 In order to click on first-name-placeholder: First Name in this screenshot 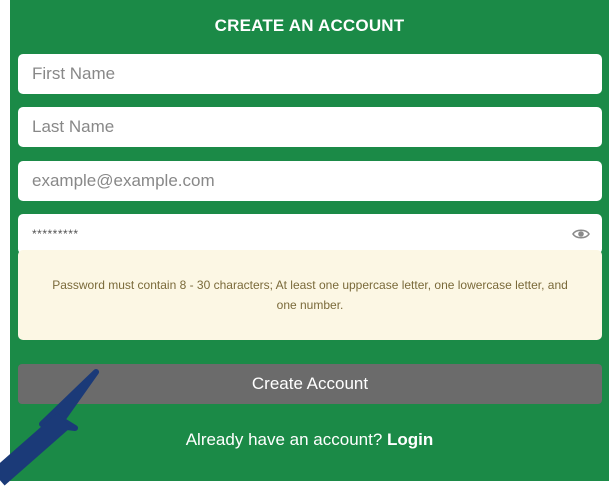, I will do `click(74, 73)`.